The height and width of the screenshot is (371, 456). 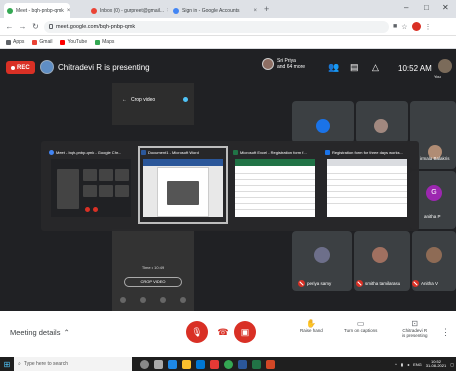 I want to click on star-icon: ☆, so click(x=404, y=27).